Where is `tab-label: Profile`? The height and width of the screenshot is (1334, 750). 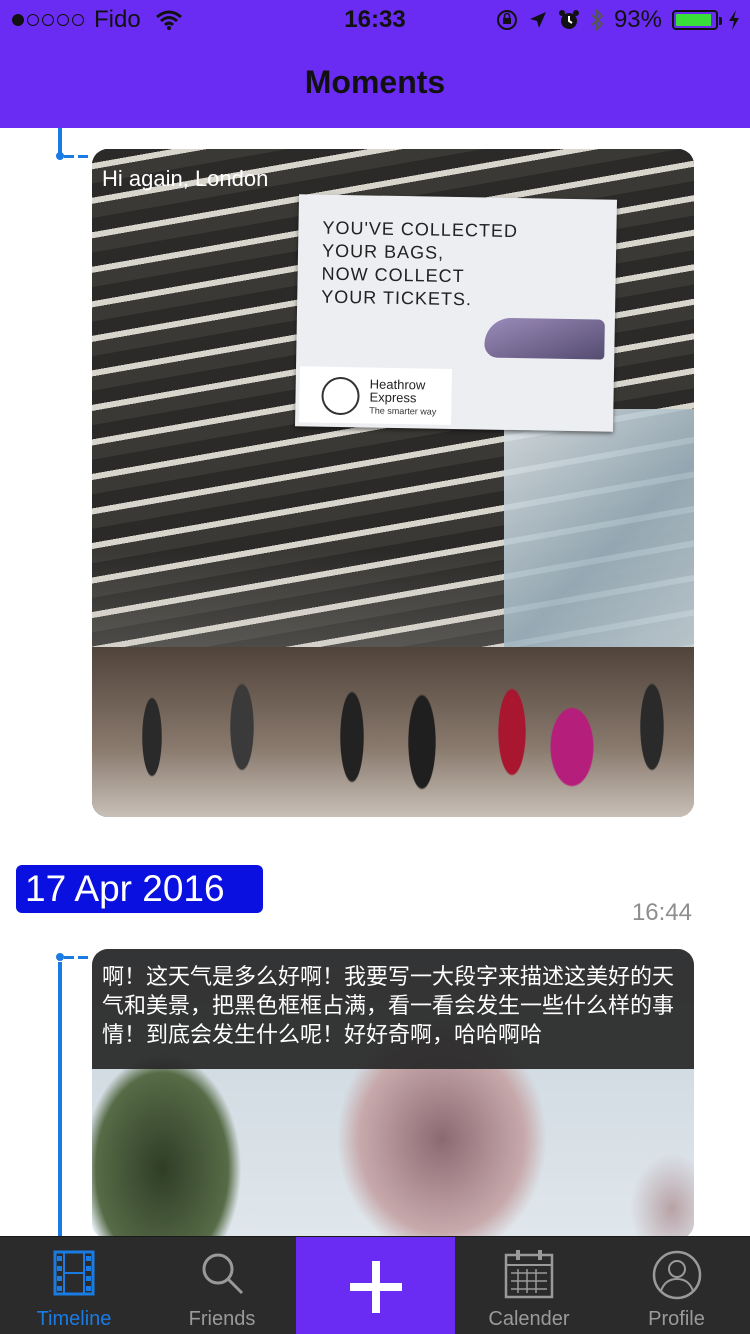
tab-label: Profile is located at coordinates (676, 1319).